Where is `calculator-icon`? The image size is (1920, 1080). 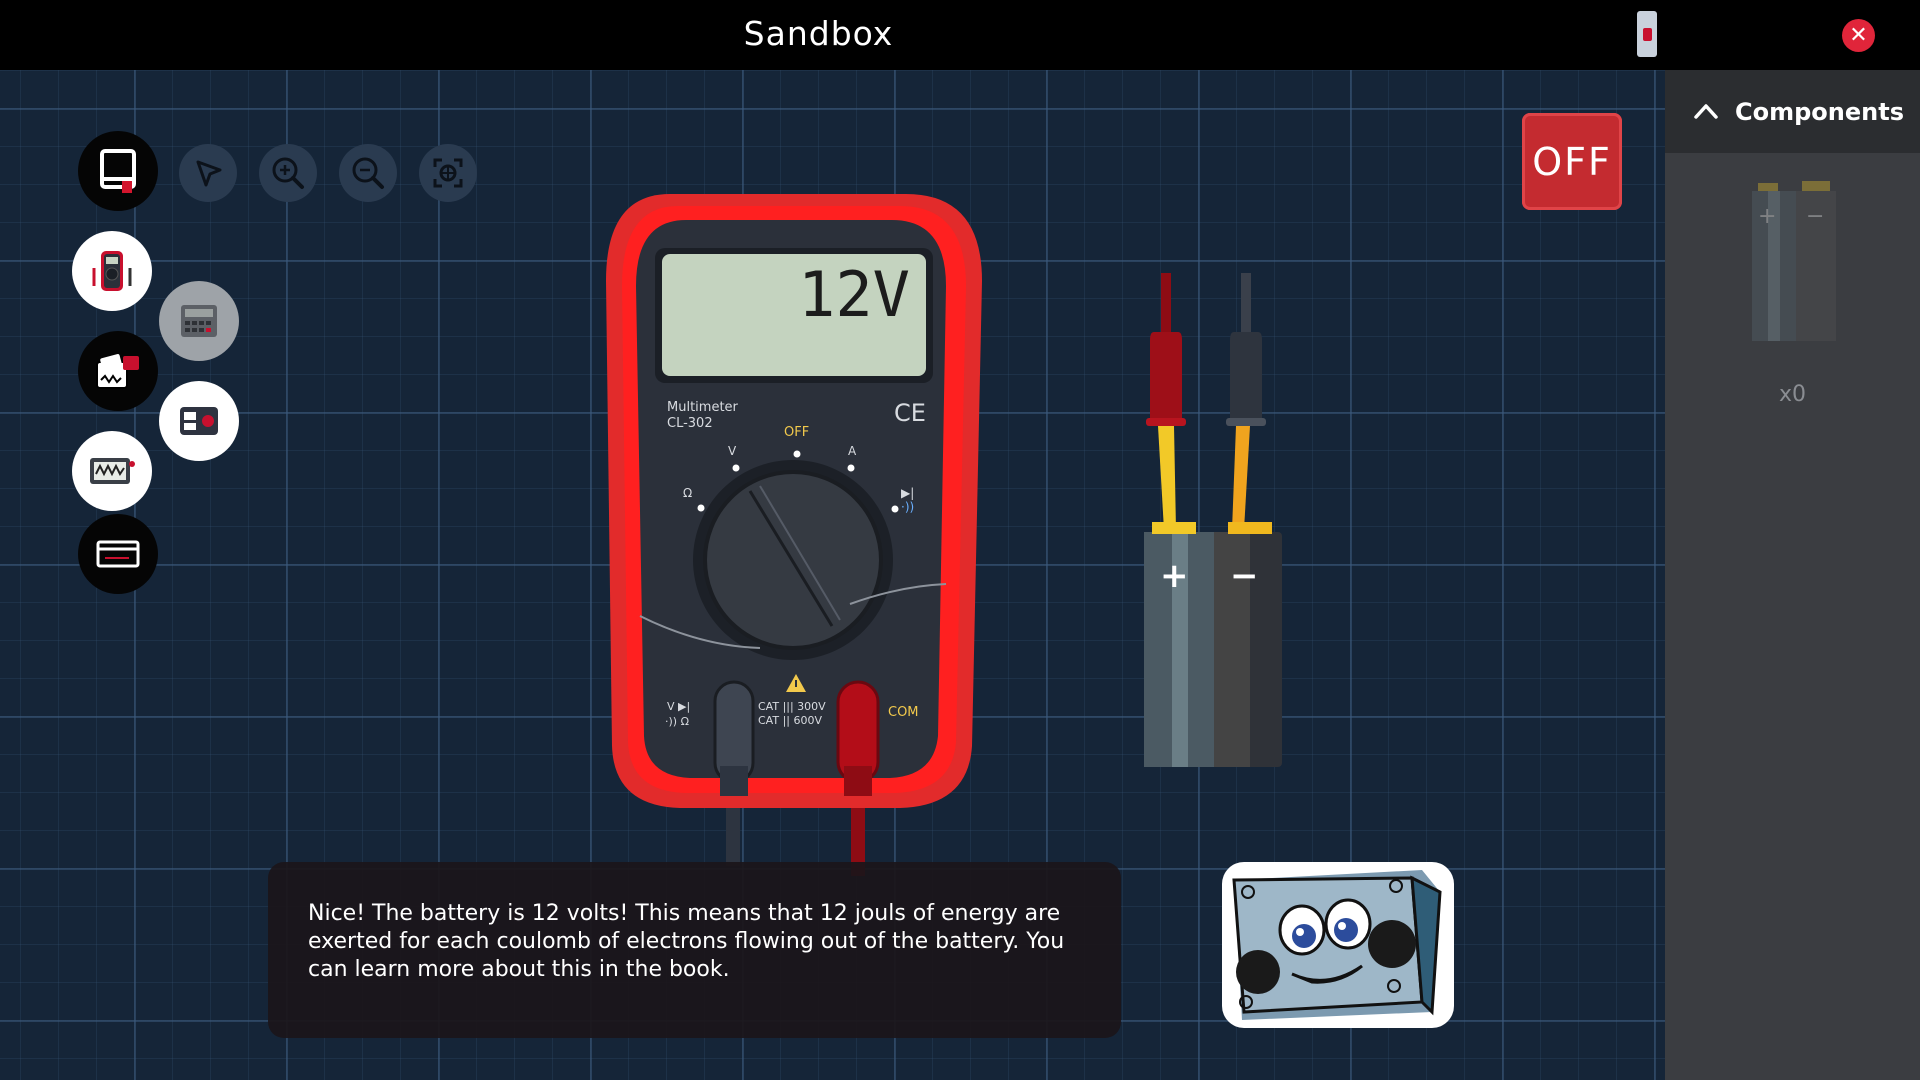 calculator-icon is located at coordinates (199, 321).